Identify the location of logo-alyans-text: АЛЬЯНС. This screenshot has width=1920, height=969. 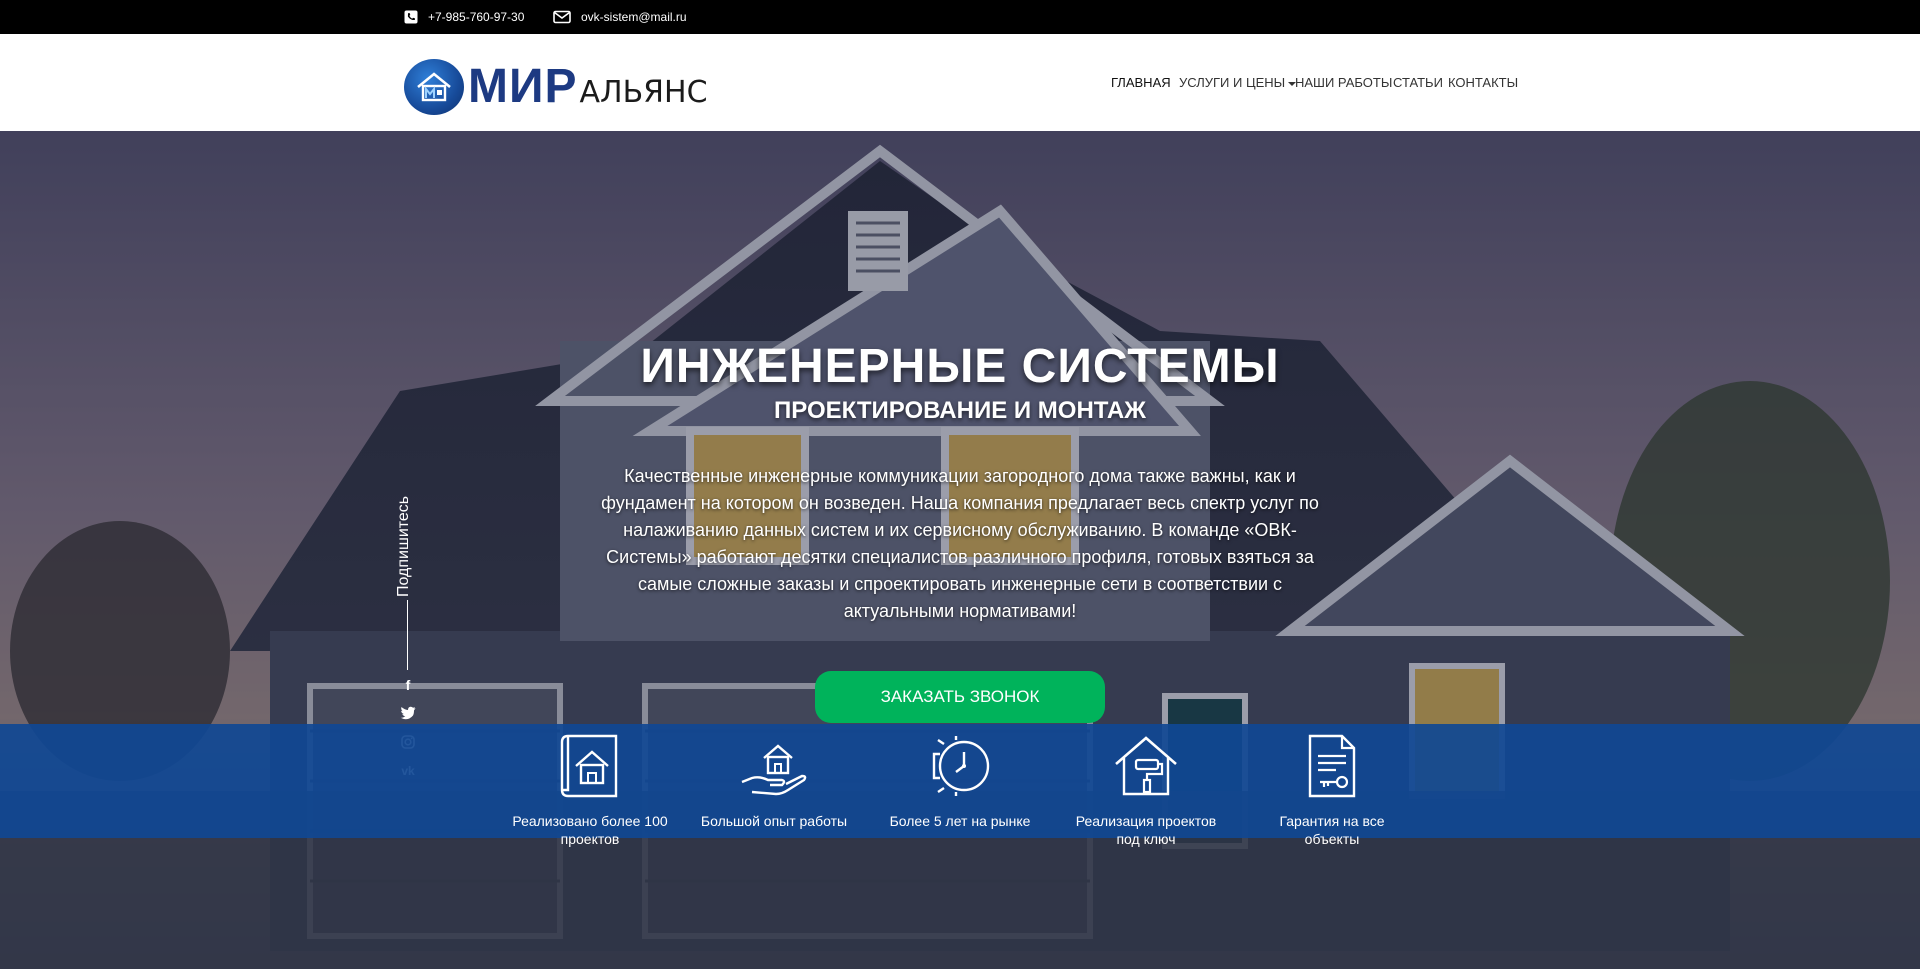
(643, 92).